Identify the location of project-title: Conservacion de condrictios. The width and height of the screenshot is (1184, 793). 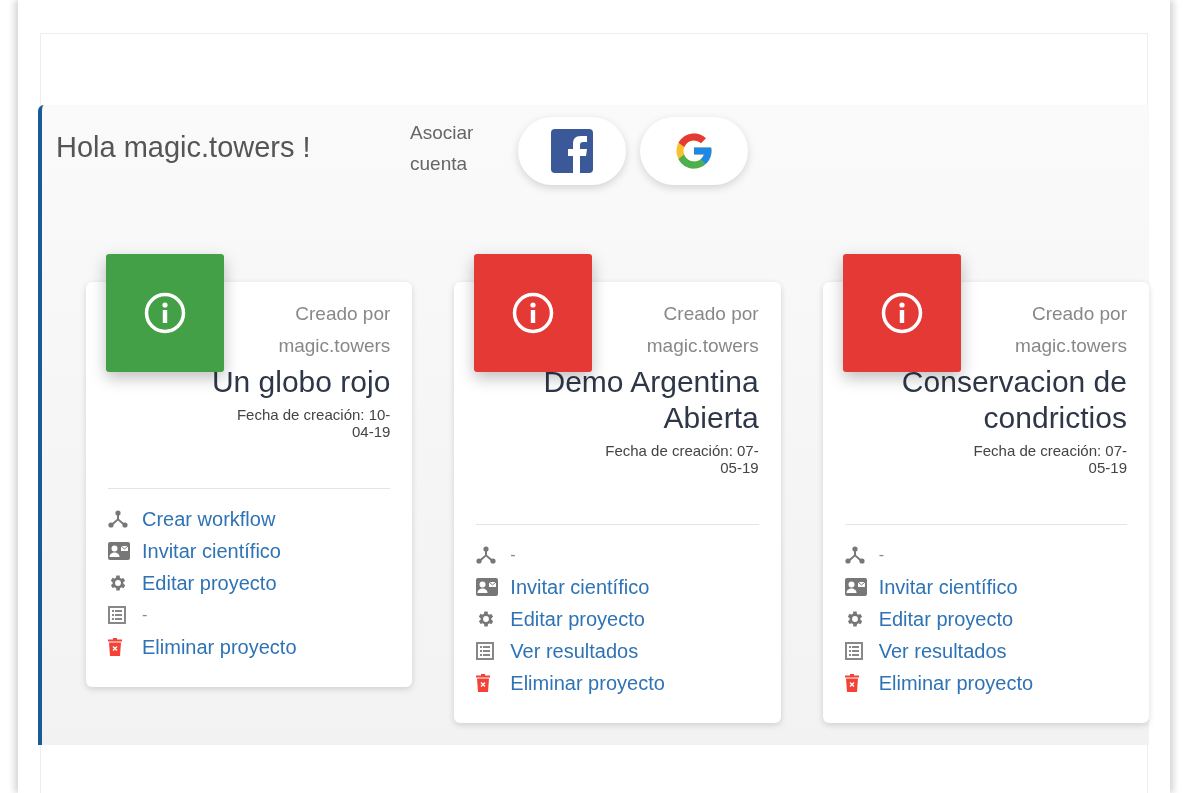
(1013, 400).